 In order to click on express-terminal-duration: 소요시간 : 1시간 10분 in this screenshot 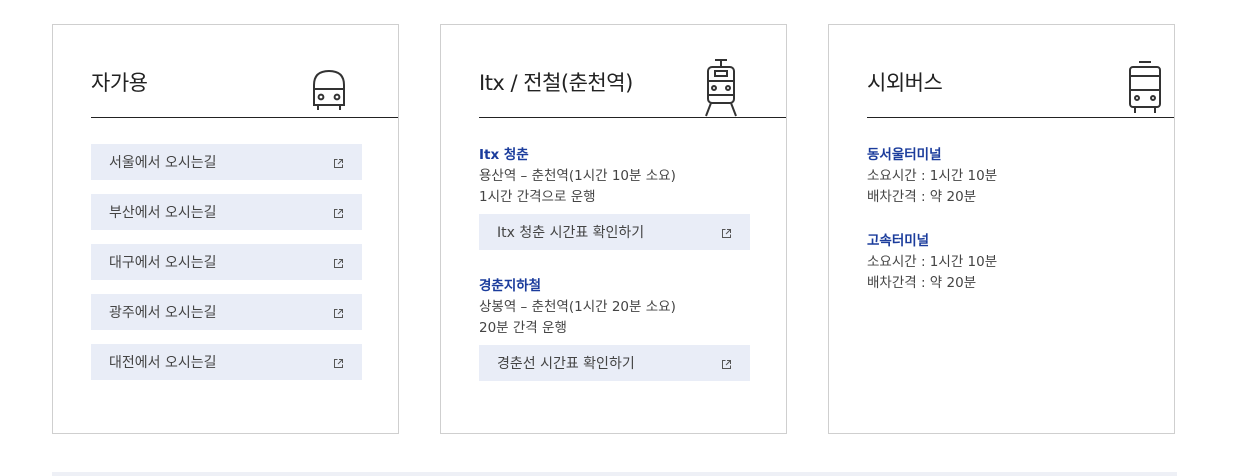, I will do `click(932, 262)`.